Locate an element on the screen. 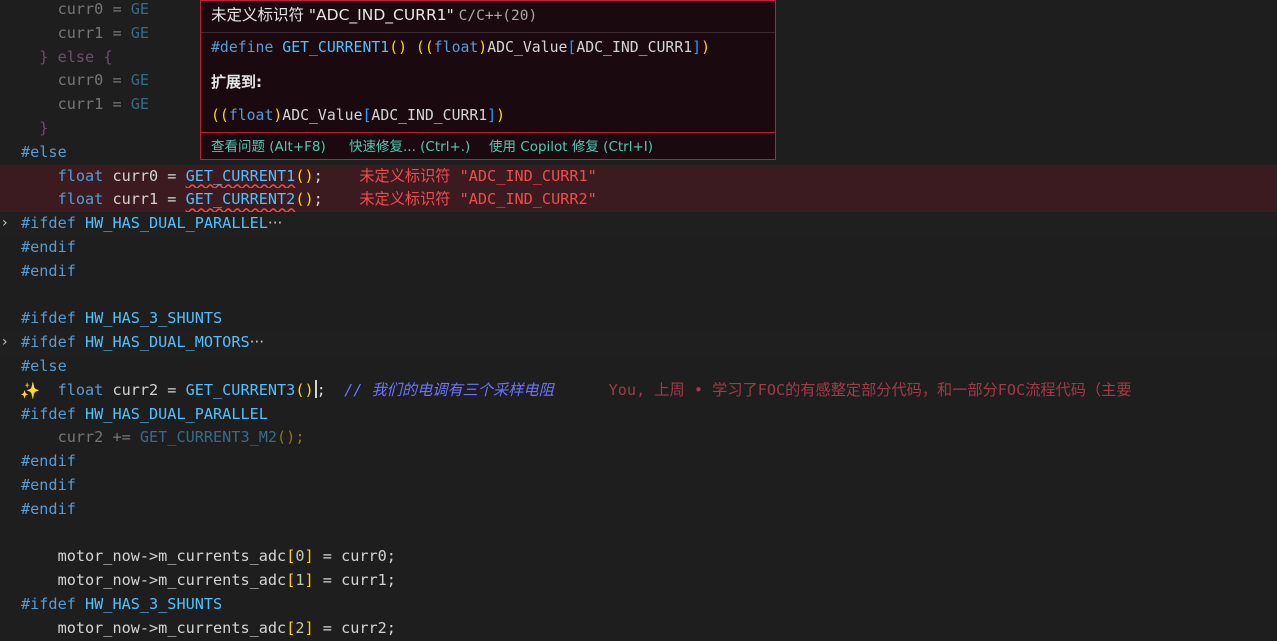 The height and width of the screenshot is (641, 1277). code-text: curr2 += GET_CURRENT3_M2(); is located at coordinates (163, 438).